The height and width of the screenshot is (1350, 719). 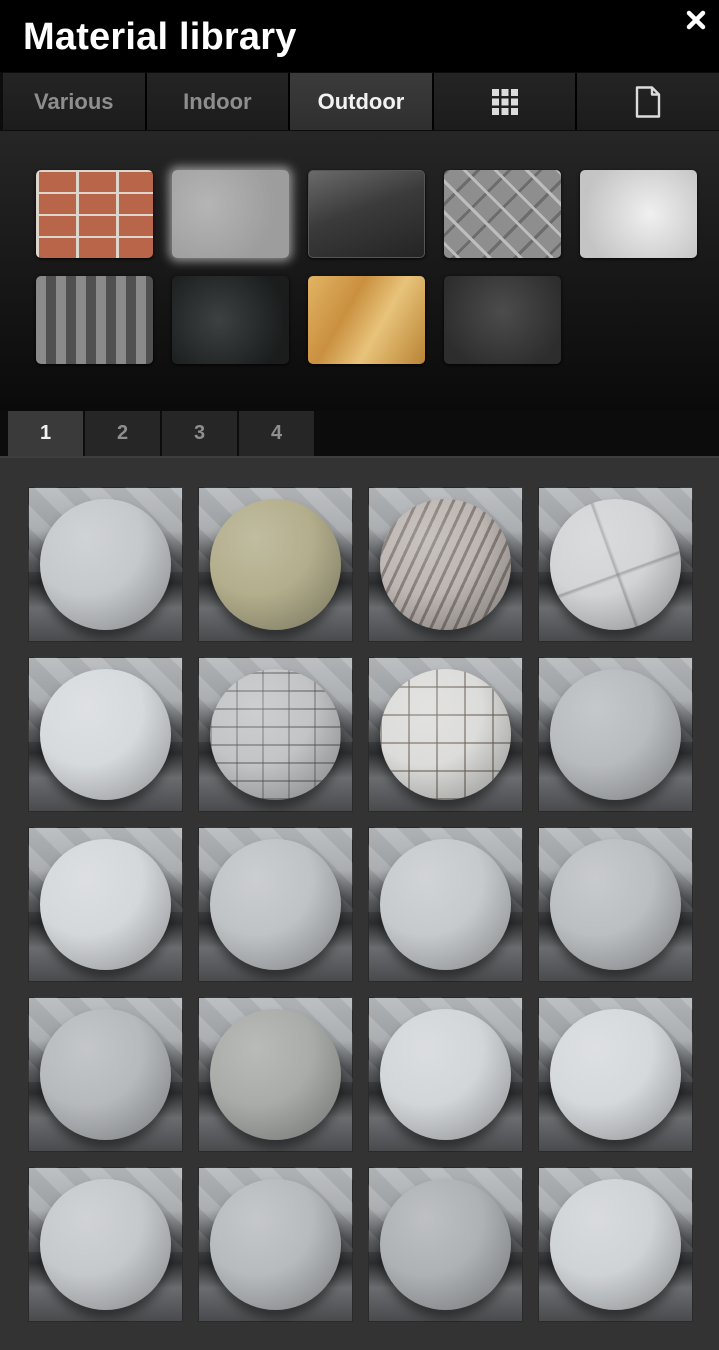 I want to click on panel-title: Material library, so click(x=160, y=37).